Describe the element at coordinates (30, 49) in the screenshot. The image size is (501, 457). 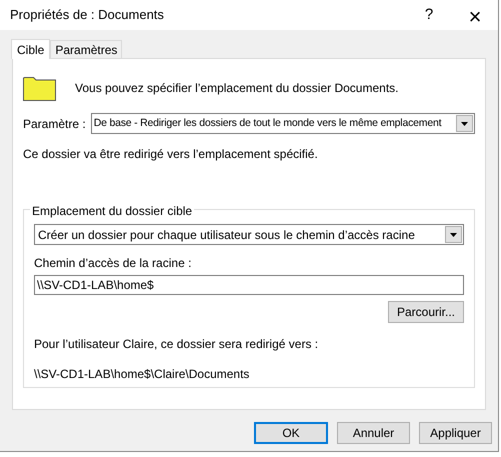
I see `tab: Cible` at that location.